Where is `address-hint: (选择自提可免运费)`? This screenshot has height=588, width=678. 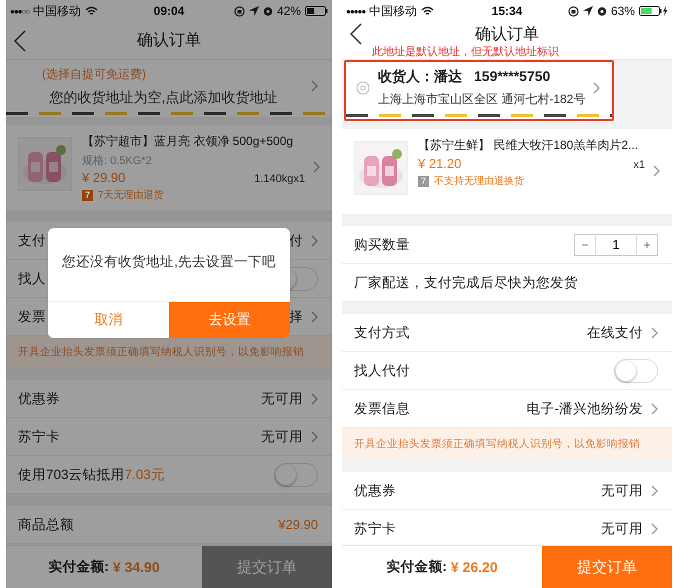
address-hint: (选择自提可免运费) is located at coordinates (94, 74).